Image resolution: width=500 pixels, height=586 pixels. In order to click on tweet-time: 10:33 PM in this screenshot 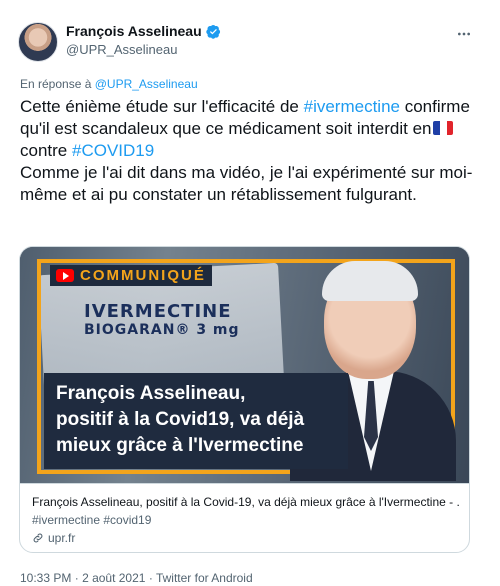, I will do `click(45, 578)`.